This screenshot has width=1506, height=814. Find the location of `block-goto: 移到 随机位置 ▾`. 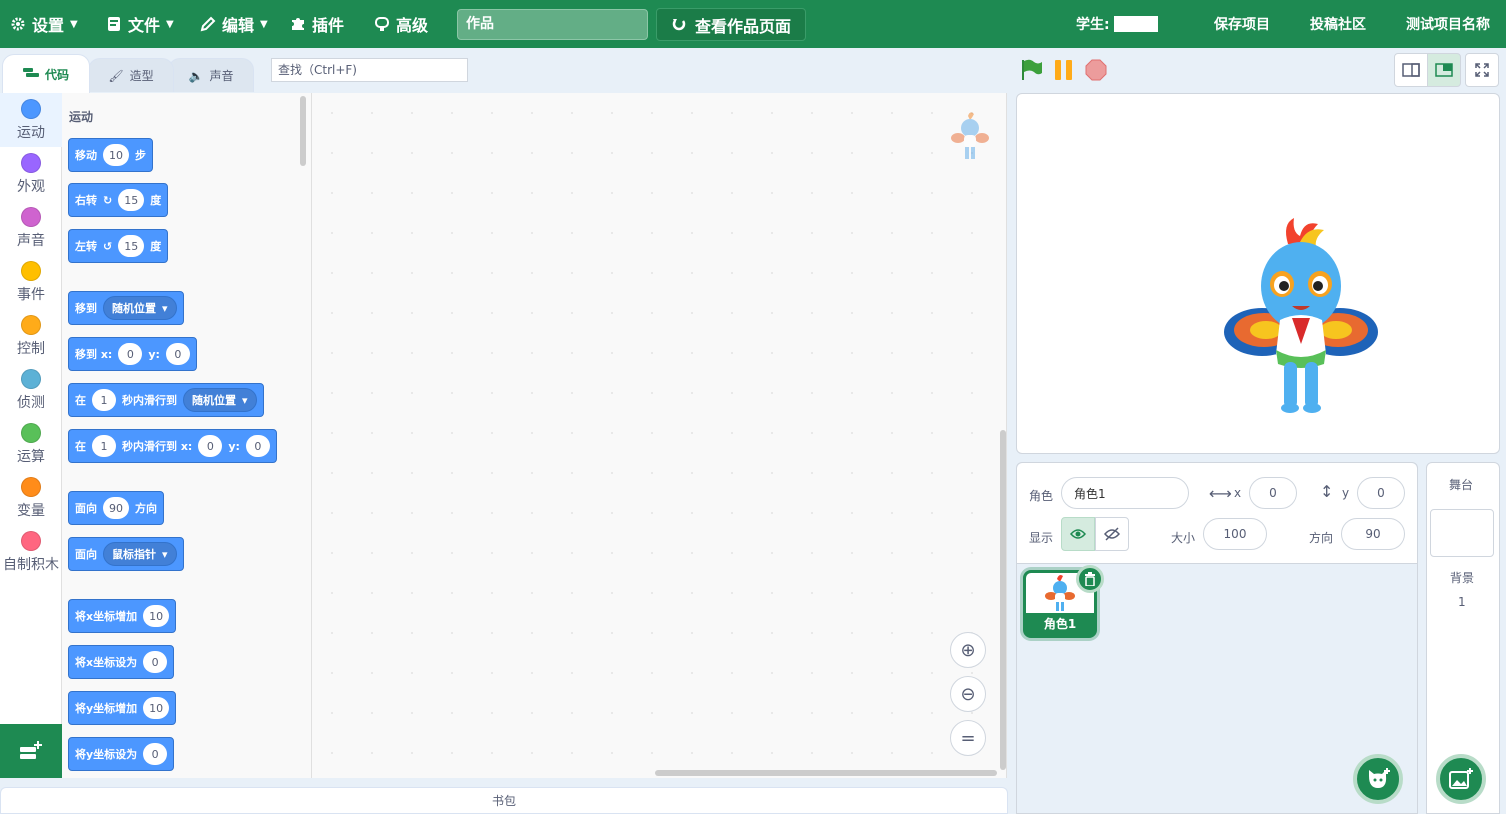

block-goto: 移到 随机位置 ▾ is located at coordinates (126, 308).